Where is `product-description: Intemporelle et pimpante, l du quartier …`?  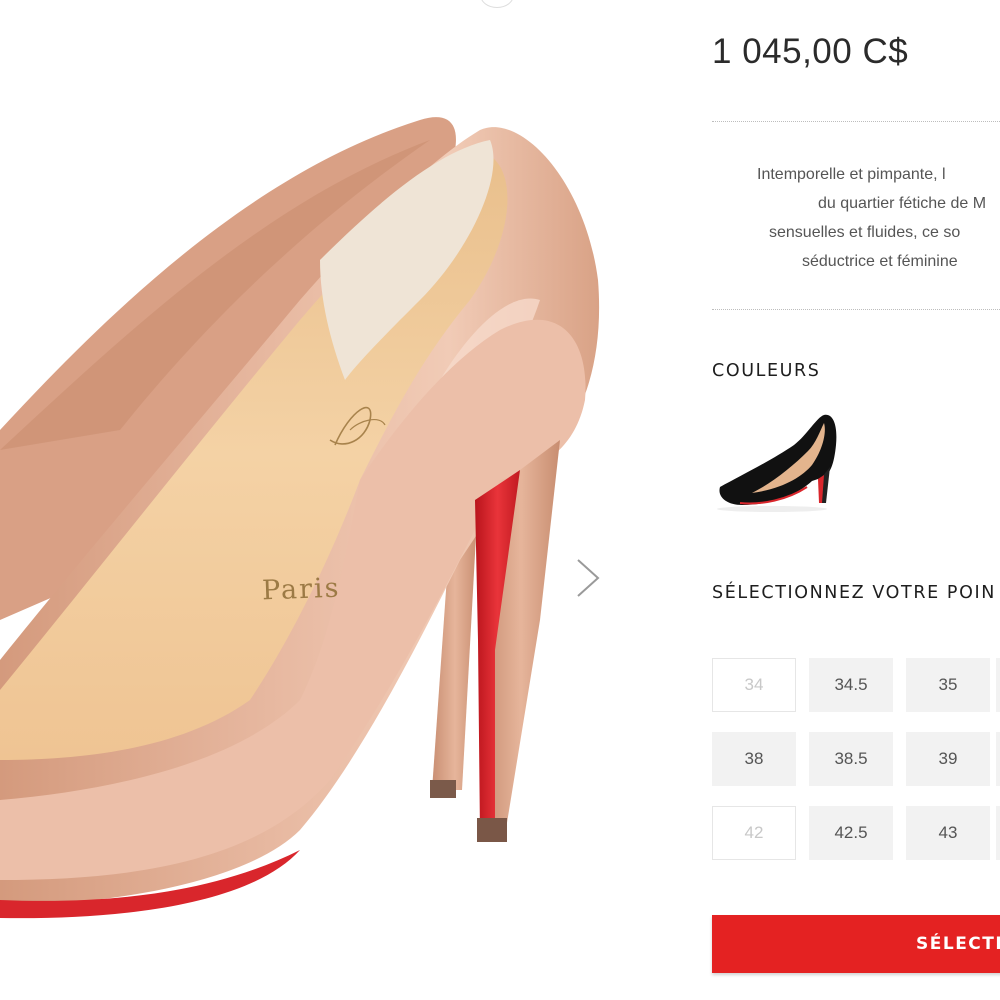
product-description: Intemporelle et pimpante, l du quartier … is located at coordinates (856, 218).